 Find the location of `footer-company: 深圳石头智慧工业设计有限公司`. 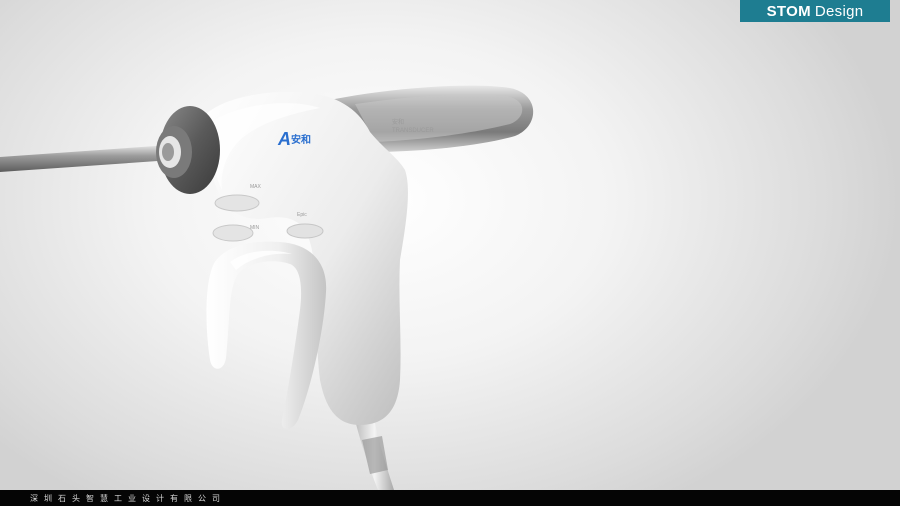

footer-company: 深圳石头智慧工业设计有限公司 is located at coordinates (128, 498).